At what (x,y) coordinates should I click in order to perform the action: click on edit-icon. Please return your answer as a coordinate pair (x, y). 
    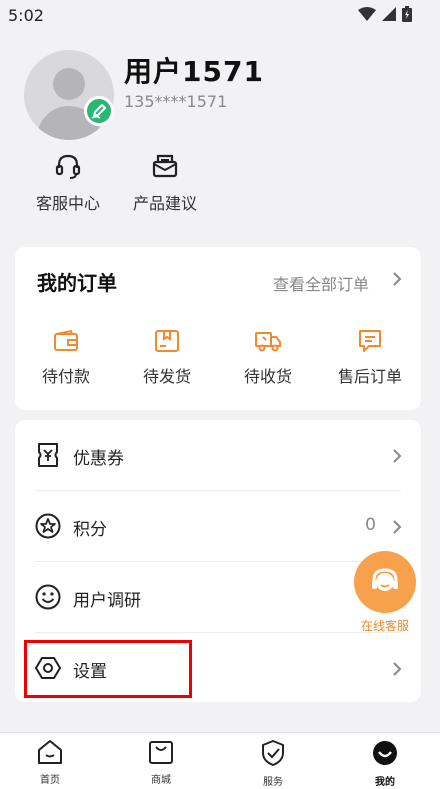
    Looking at the image, I should click on (99, 111).